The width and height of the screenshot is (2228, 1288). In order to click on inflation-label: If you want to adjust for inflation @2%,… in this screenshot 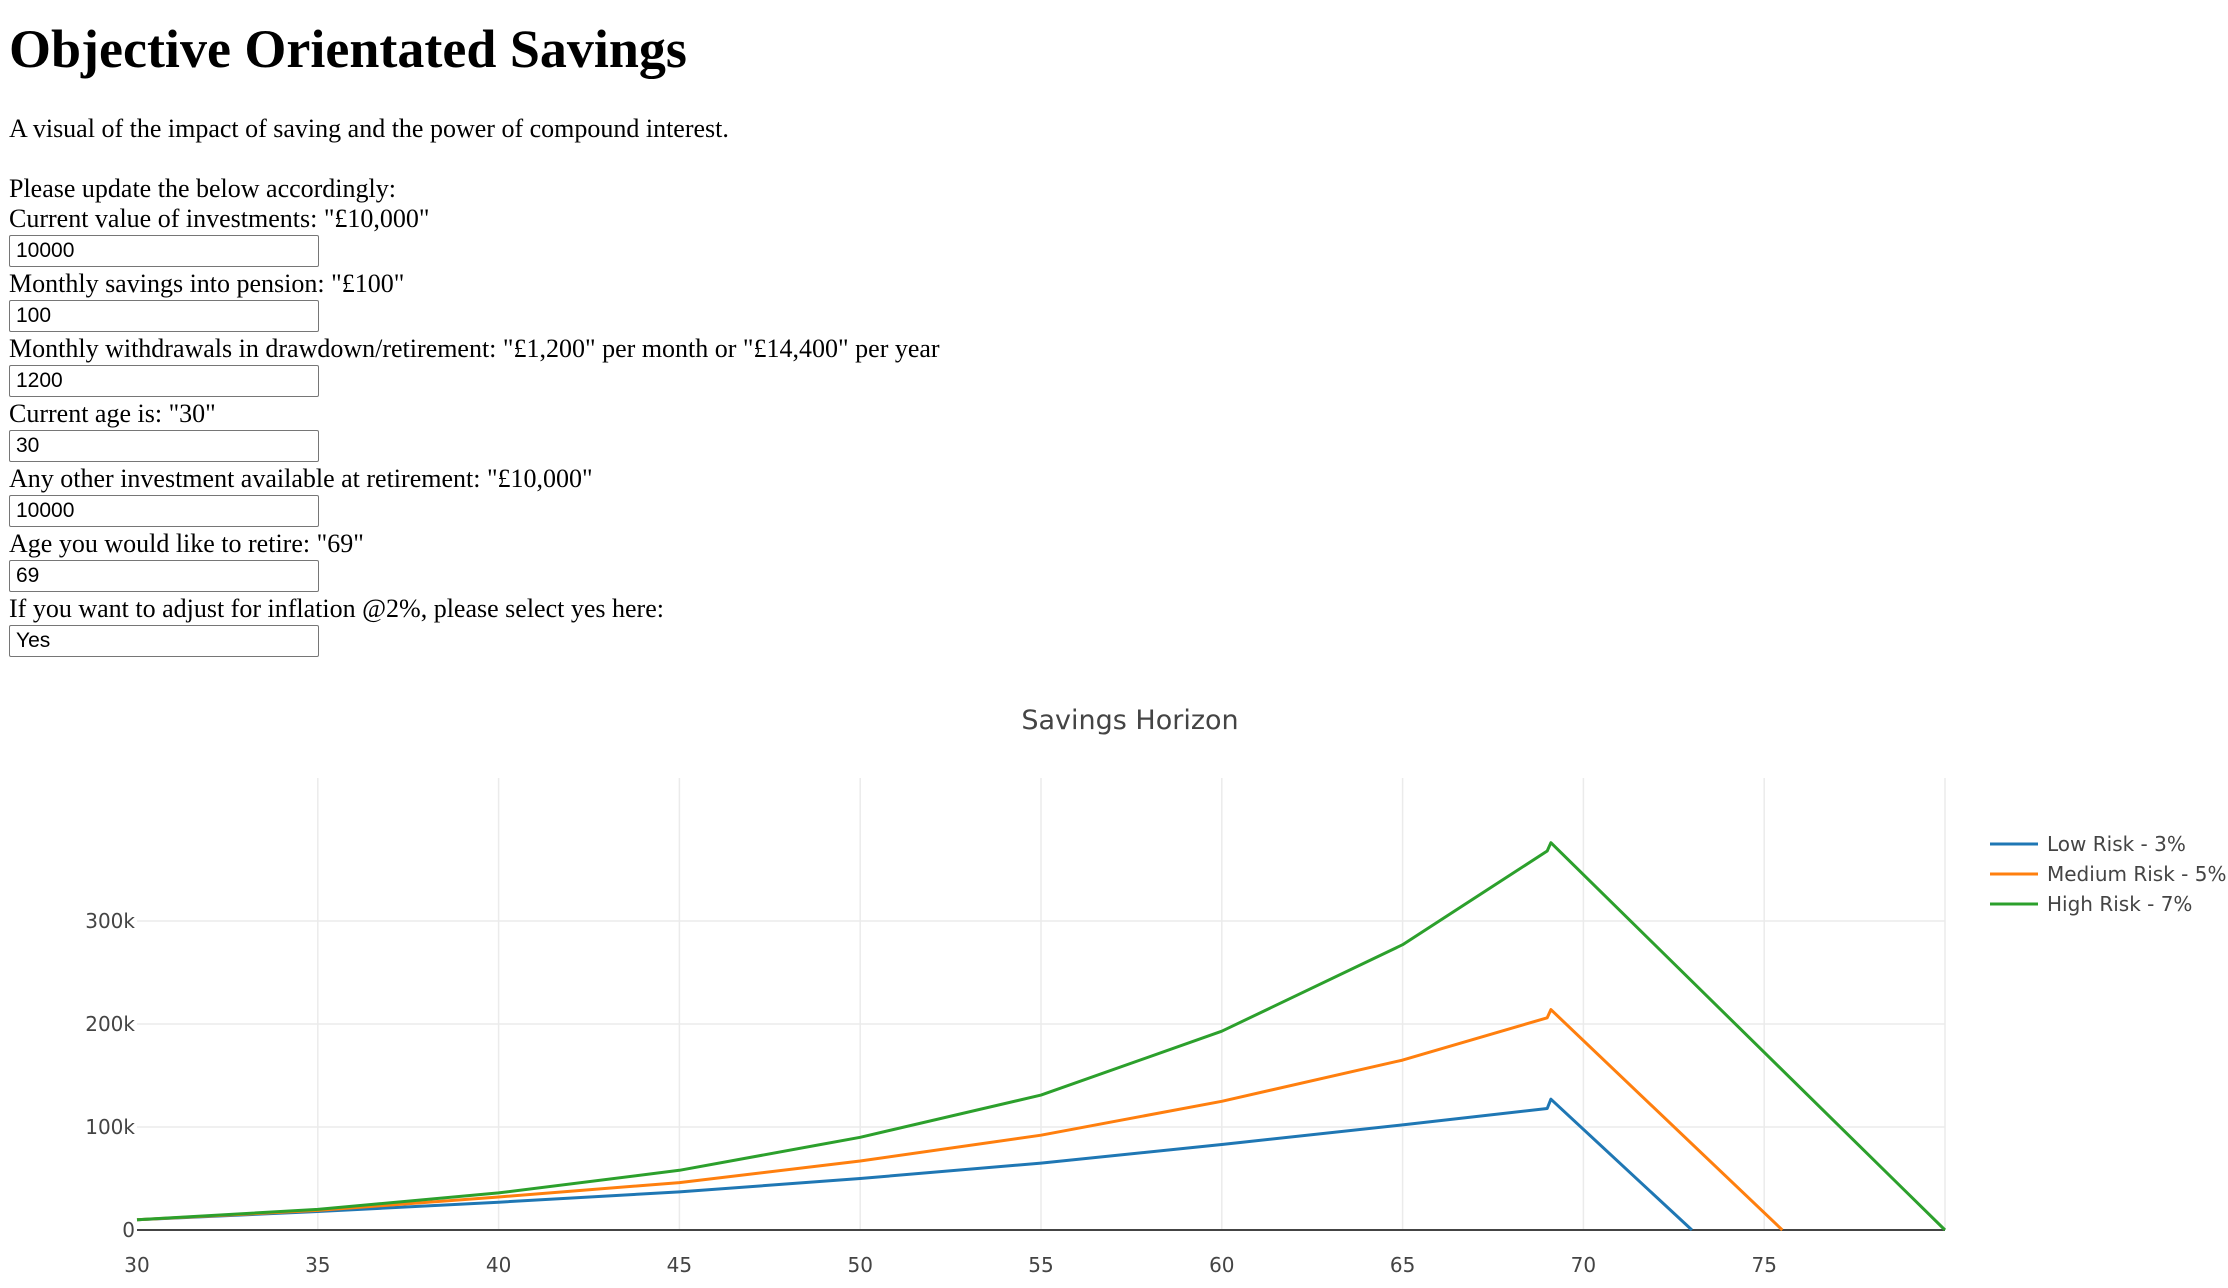, I will do `click(336, 608)`.